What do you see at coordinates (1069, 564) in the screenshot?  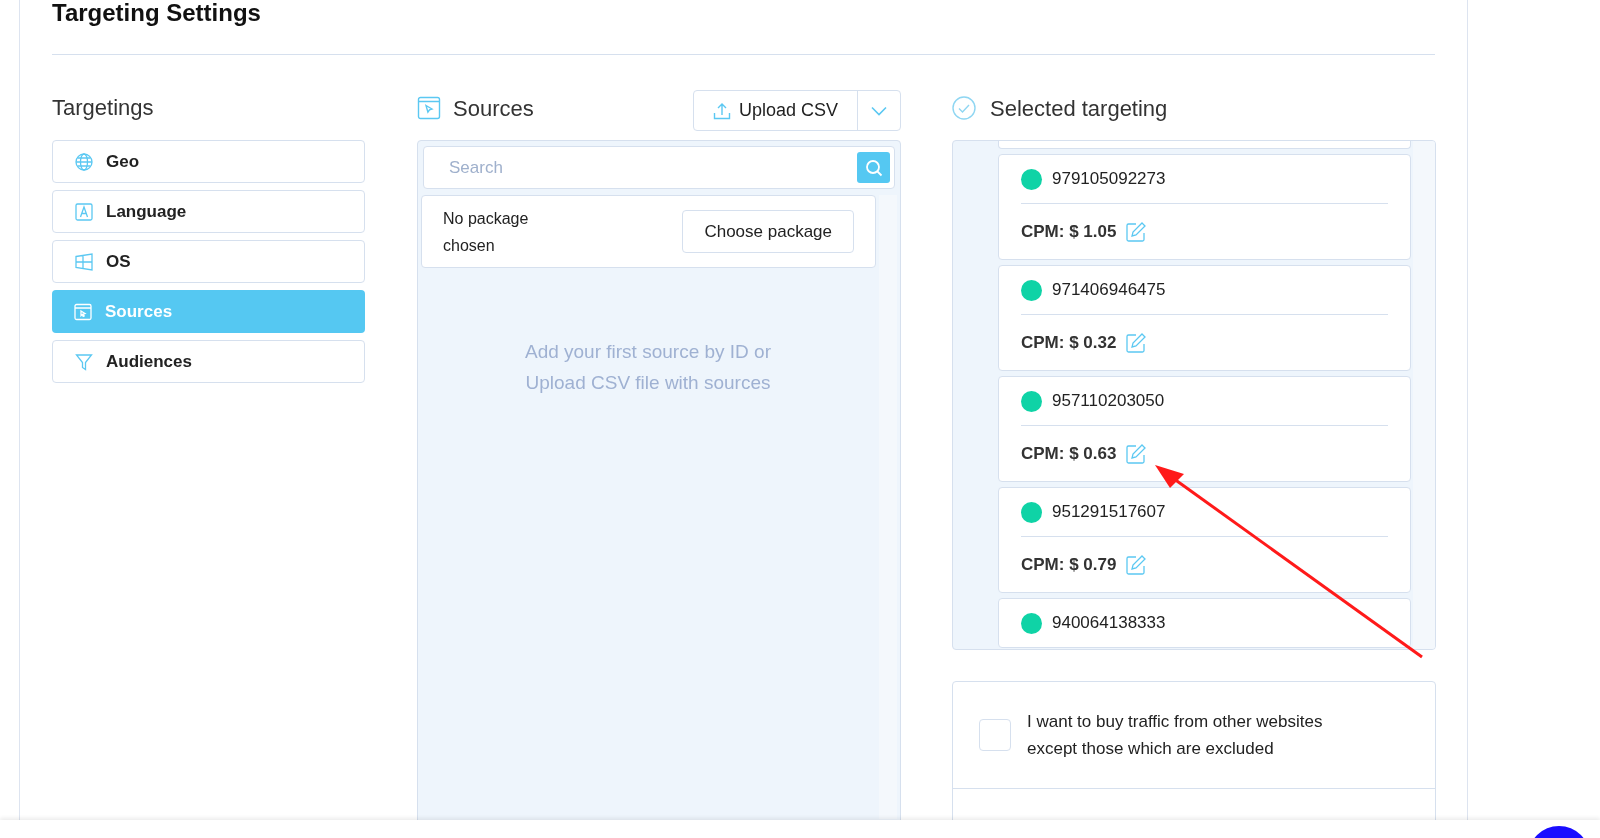 I see `cpm-value: CPM: $ 0.79` at bounding box center [1069, 564].